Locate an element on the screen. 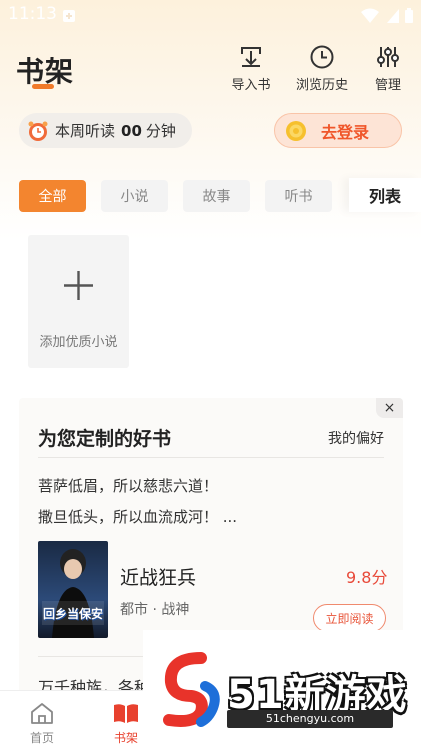  weekly-listen-stat: 本周听读 00 分钟 is located at coordinates (105, 130).